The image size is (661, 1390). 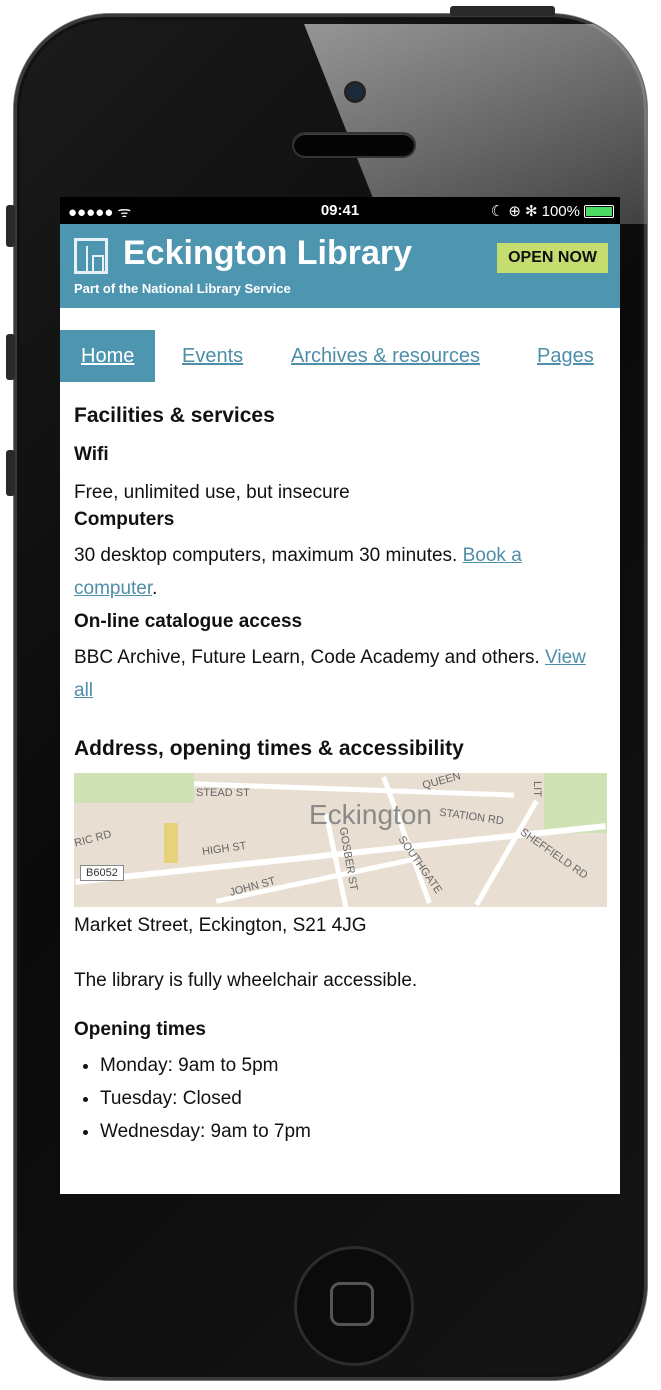 What do you see at coordinates (212, 492) in the screenshot?
I see `wifi-text: Free, unlimited use, but insecure` at bounding box center [212, 492].